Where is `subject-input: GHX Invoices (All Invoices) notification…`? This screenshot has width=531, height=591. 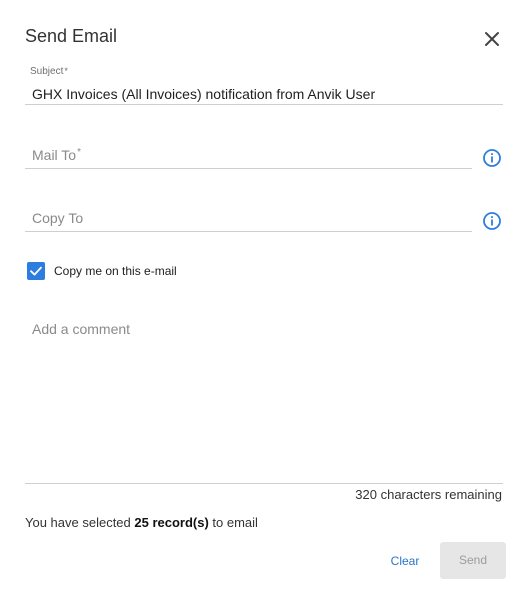
subject-input: GHX Invoices (All Invoices) notification… is located at coordinates (203, 94).